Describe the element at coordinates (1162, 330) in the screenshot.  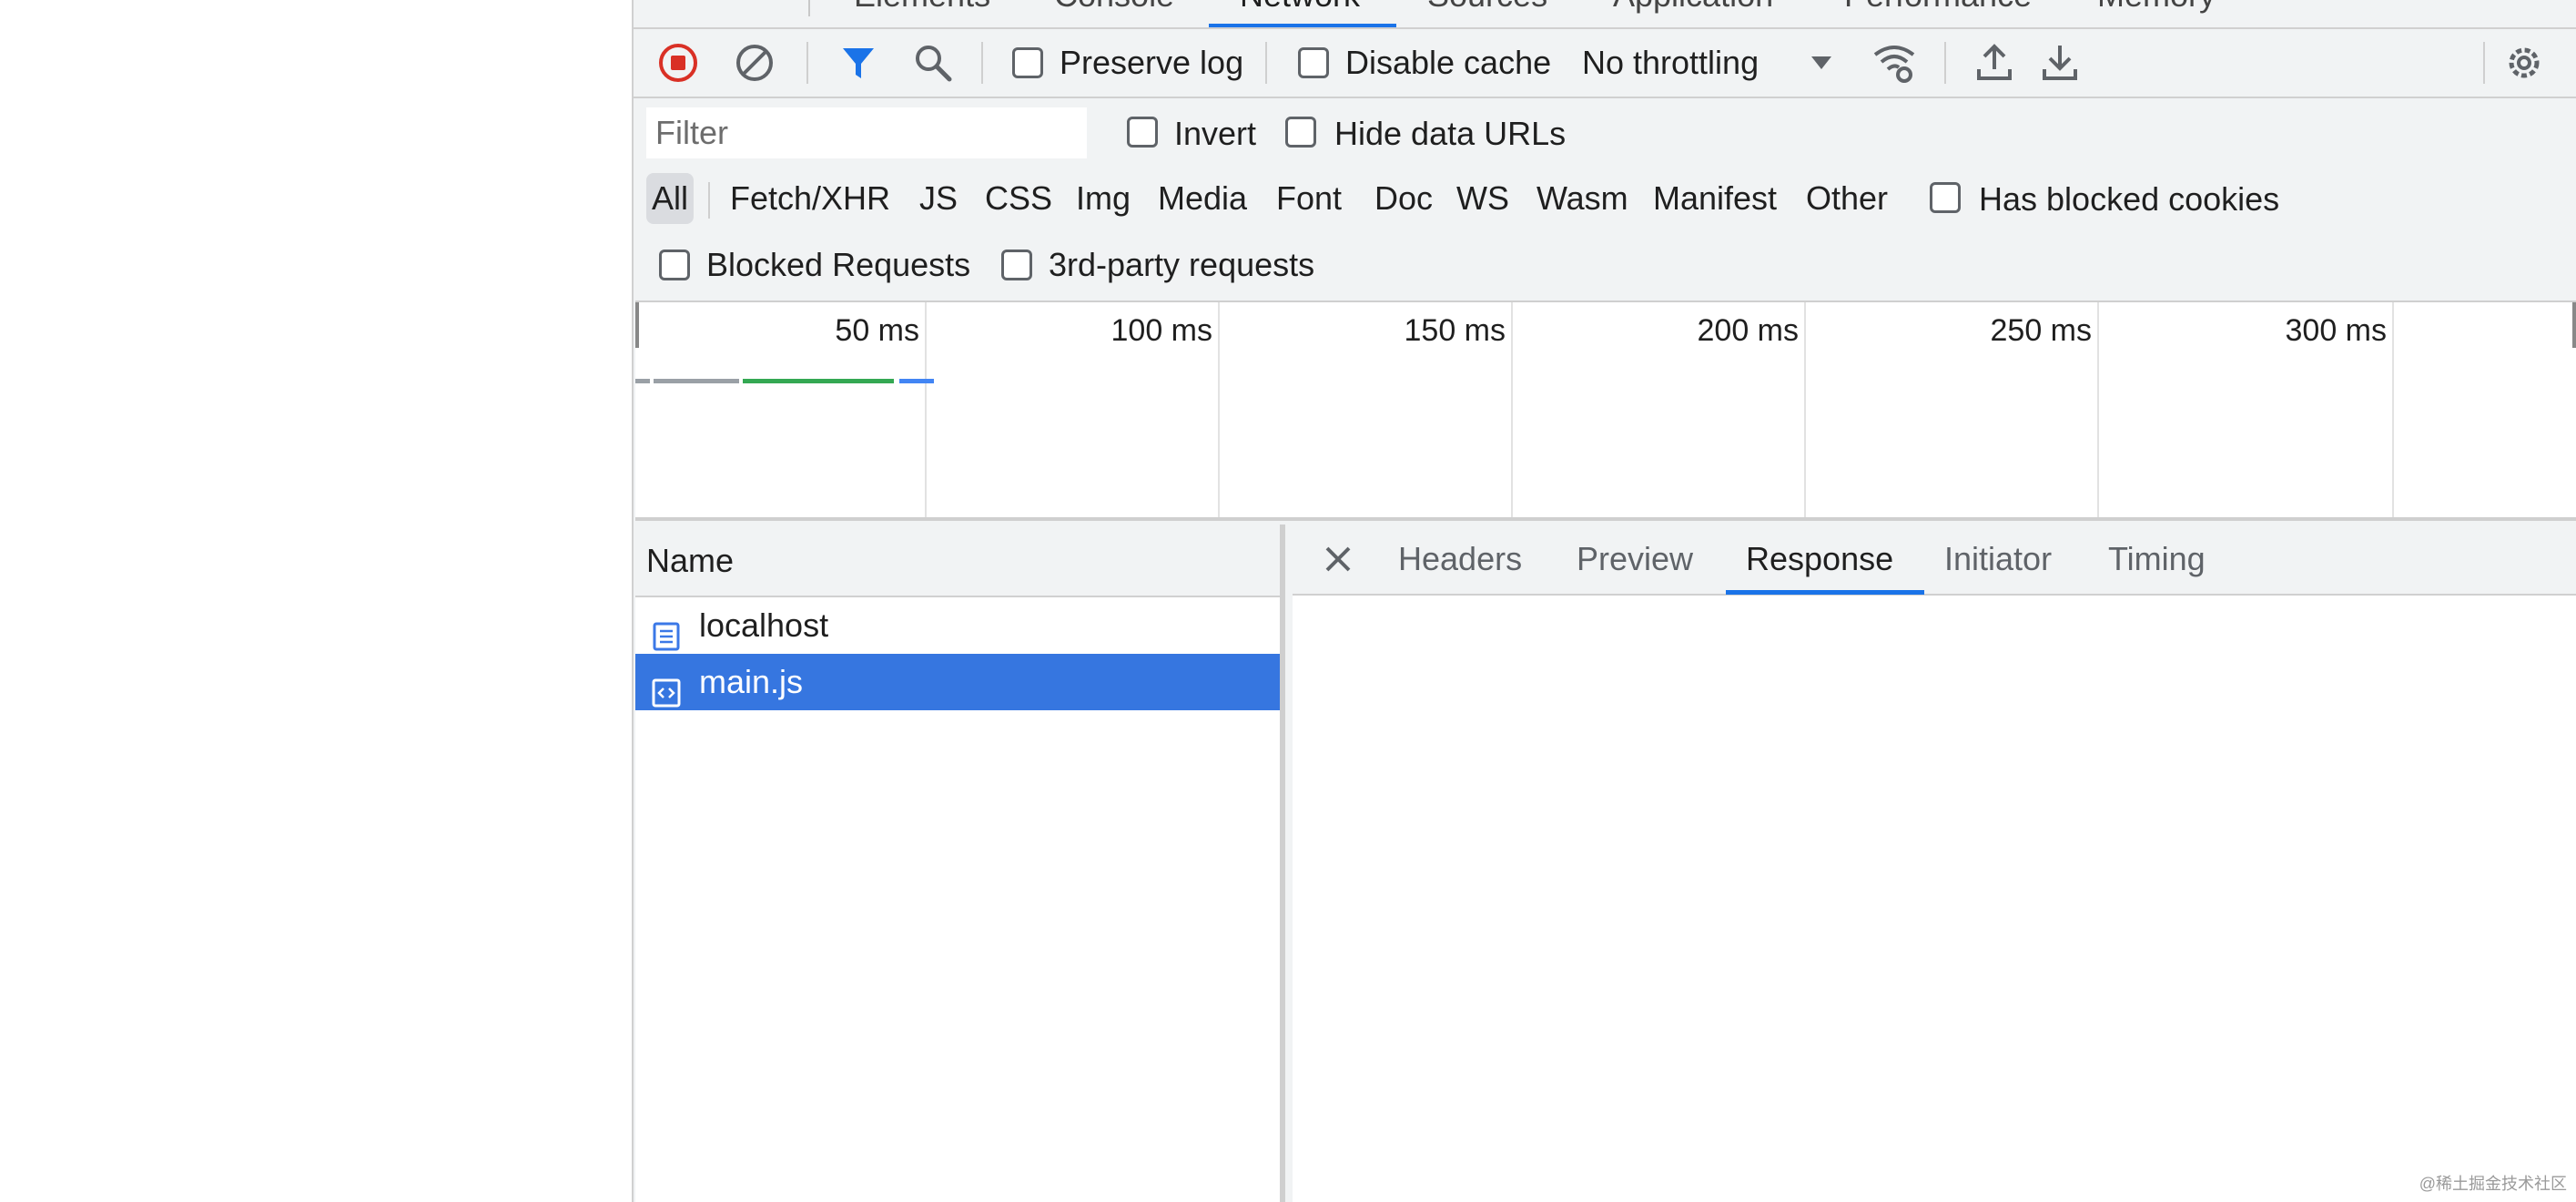
I see `tick-label-100: 100 ms` at that location.